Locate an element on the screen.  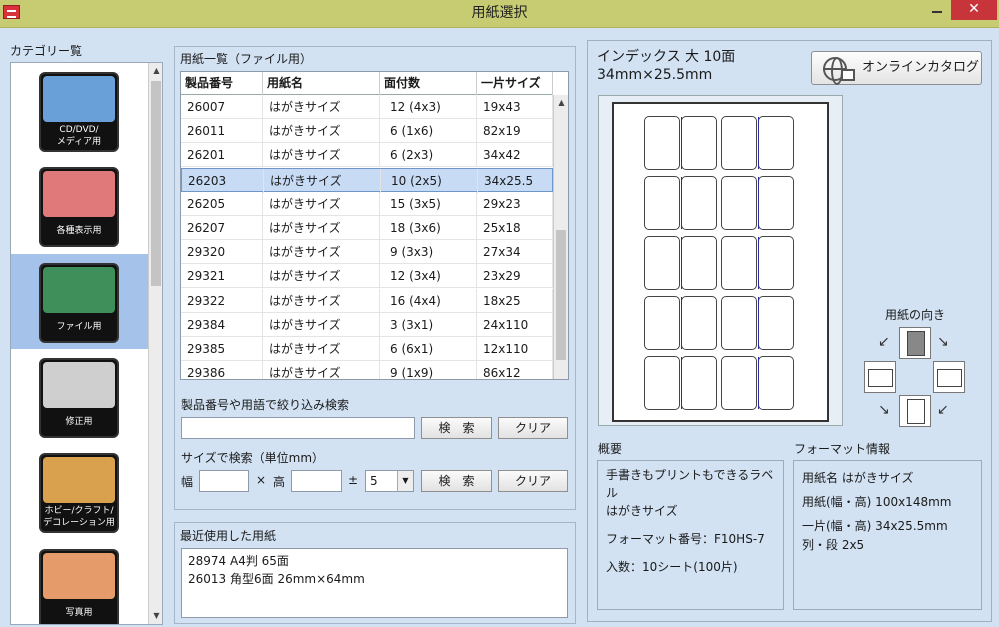
chevron-down-icon: ▼ is located at coordinates (405, 481).